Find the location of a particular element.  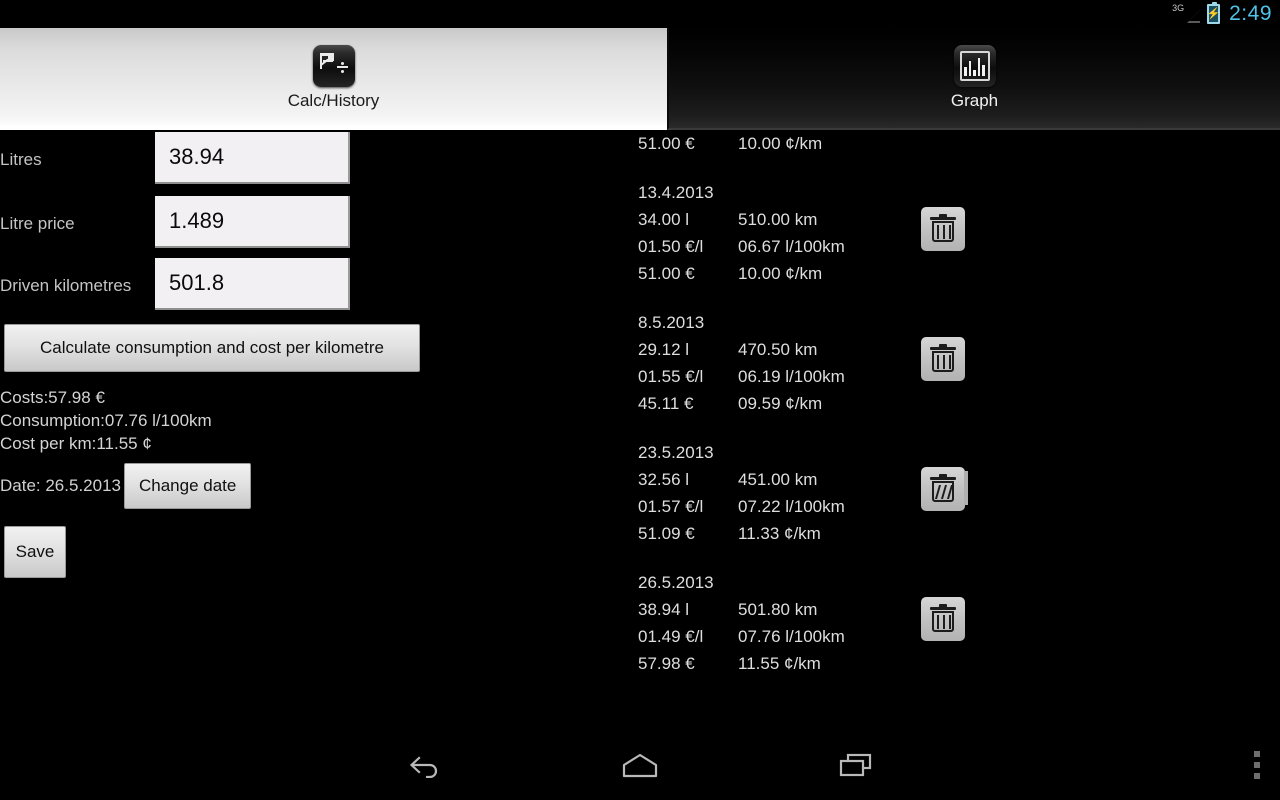

history-cost: 57.98 € is located at coordinates (666, 663).